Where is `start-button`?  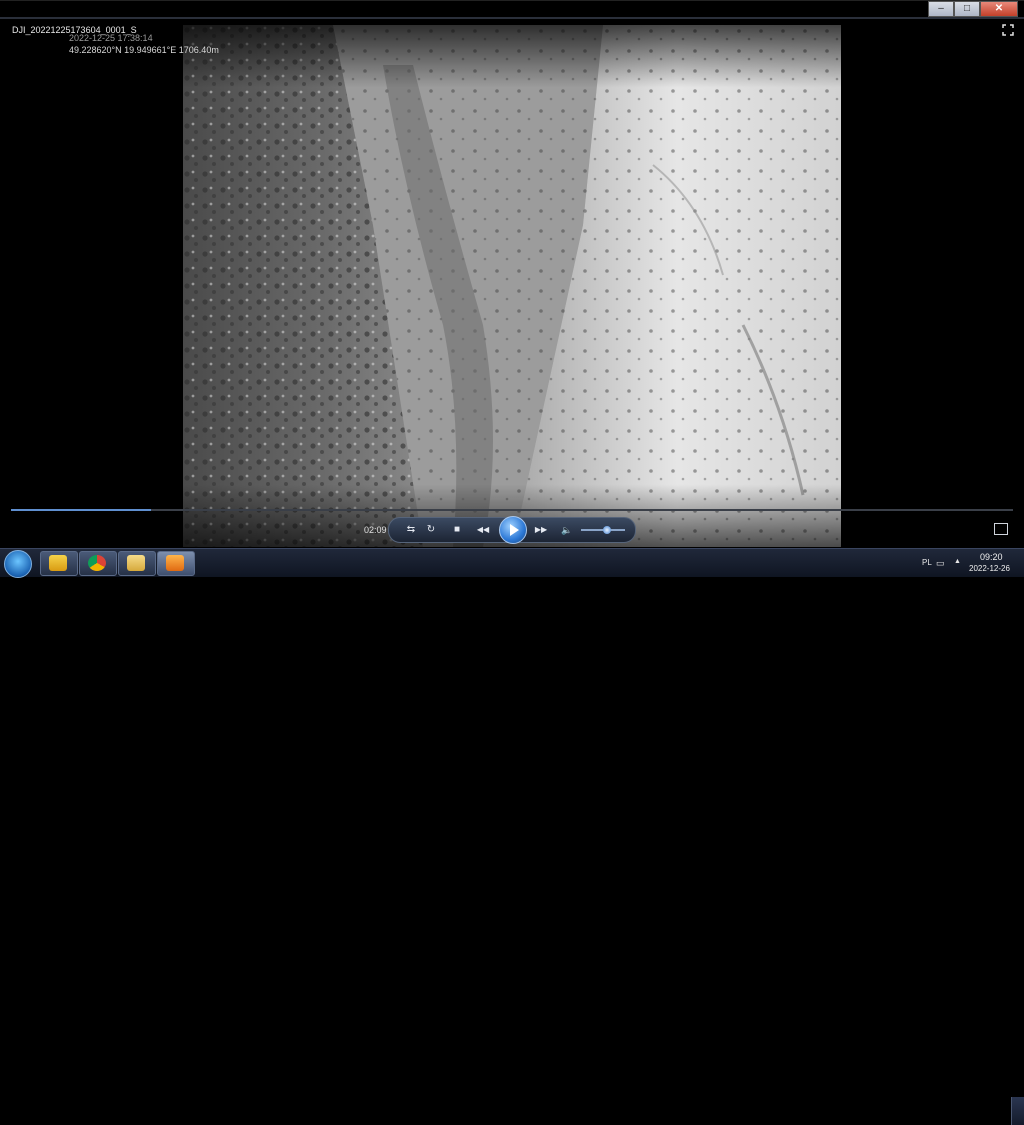 start-button is located at coordinates (18, 564).